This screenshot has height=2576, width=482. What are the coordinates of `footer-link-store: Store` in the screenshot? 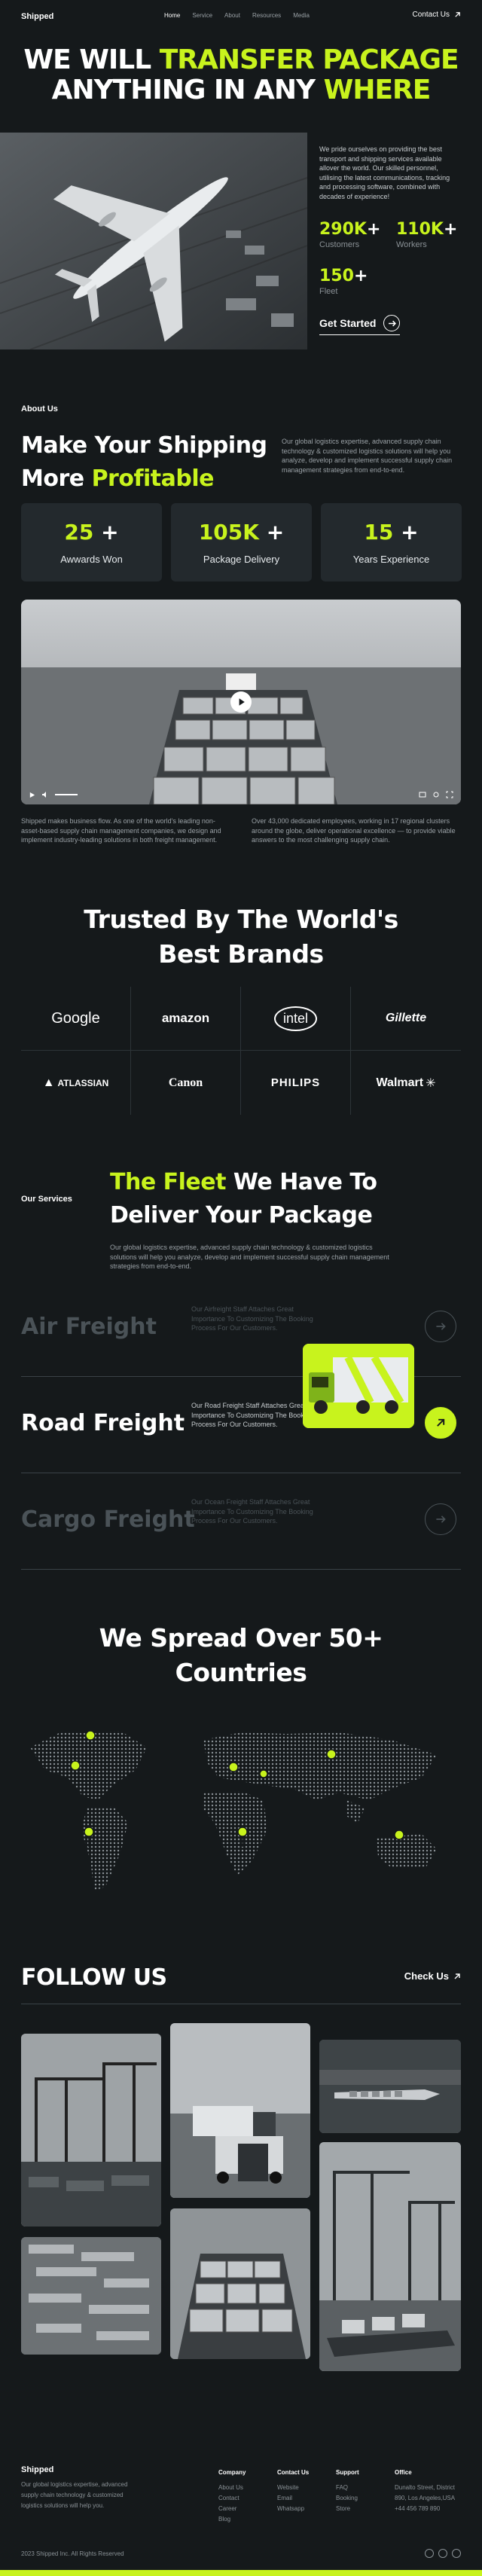 It's located at (347, 2509).